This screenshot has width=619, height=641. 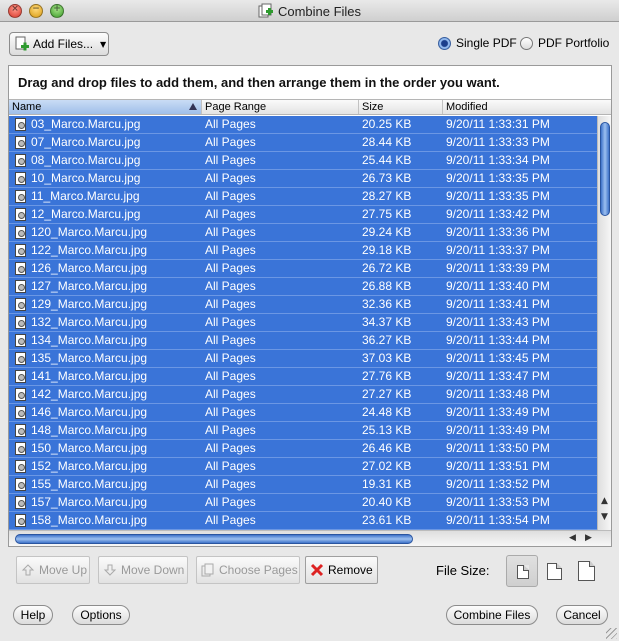 What do you see at coordinates (492, 615) in the screenshot?
I see `combine-files-button: Combine Files` at bounding box center [492, 615].